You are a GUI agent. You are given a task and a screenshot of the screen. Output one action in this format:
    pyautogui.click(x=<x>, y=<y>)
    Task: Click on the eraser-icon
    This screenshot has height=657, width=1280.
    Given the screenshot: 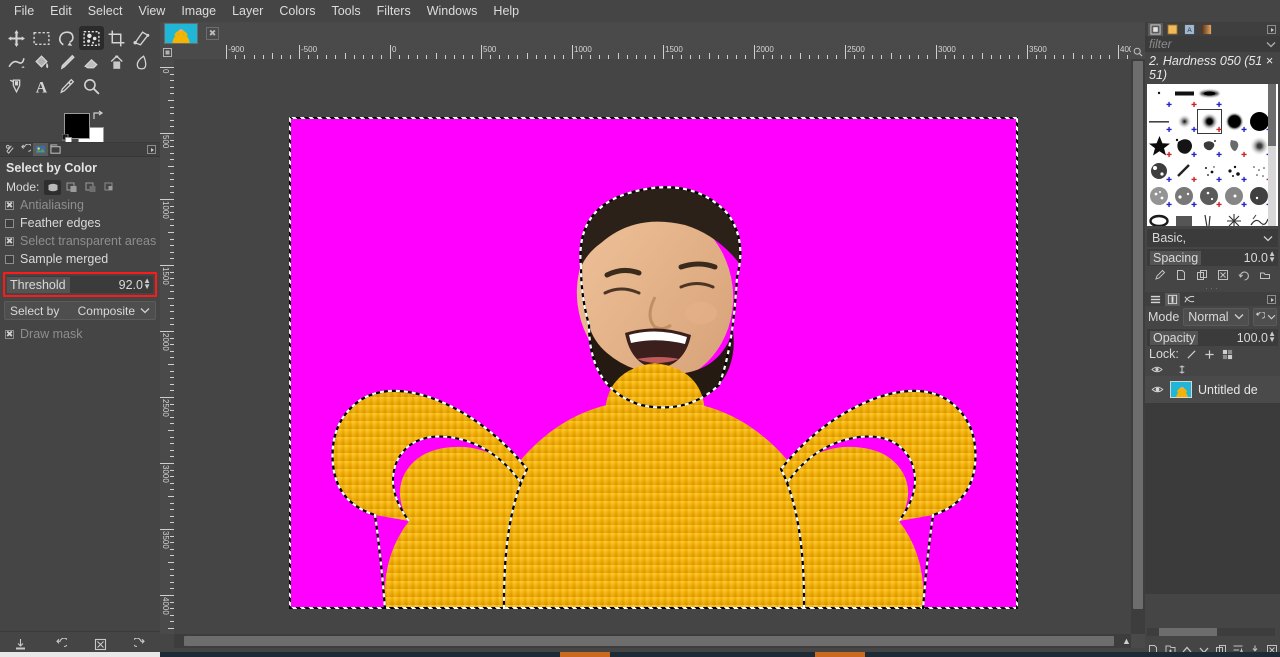 What is the action you would take?
    pyautogui.click(x=91, y=62)
    